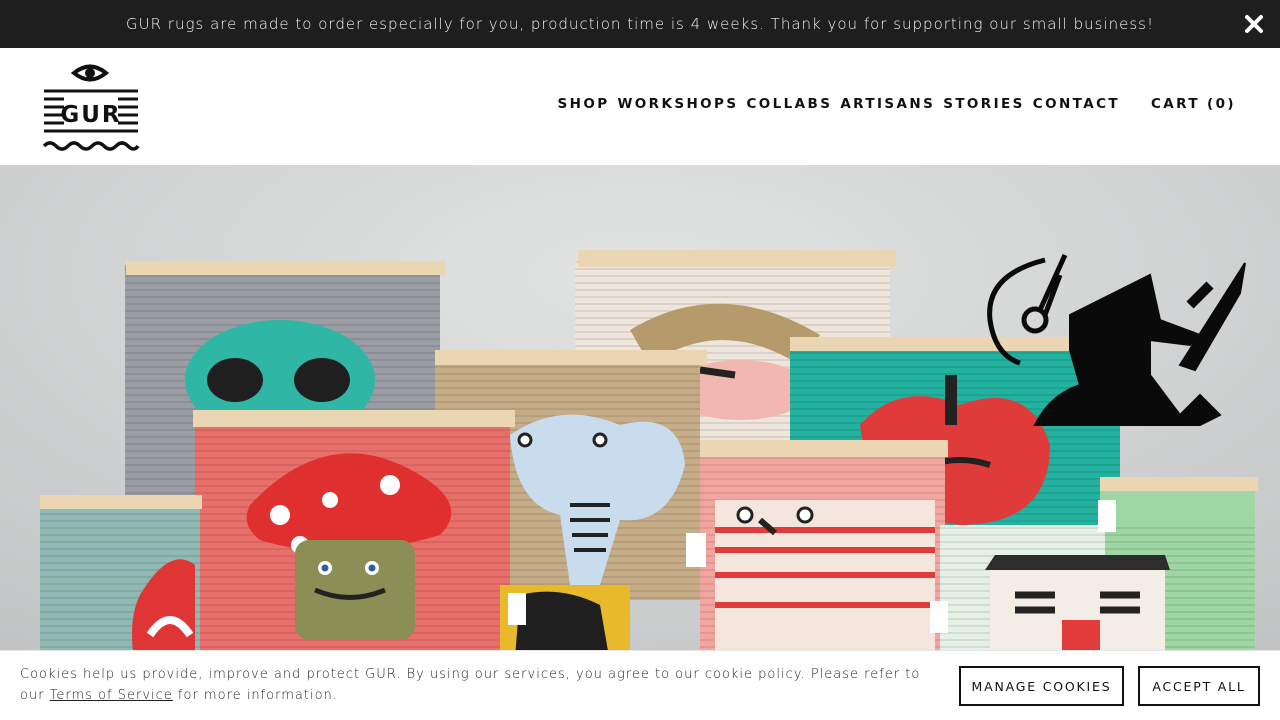 The height and width of the screenshot is (720, 1280). I want to click on logo-text: GUR, so click(90, 115).